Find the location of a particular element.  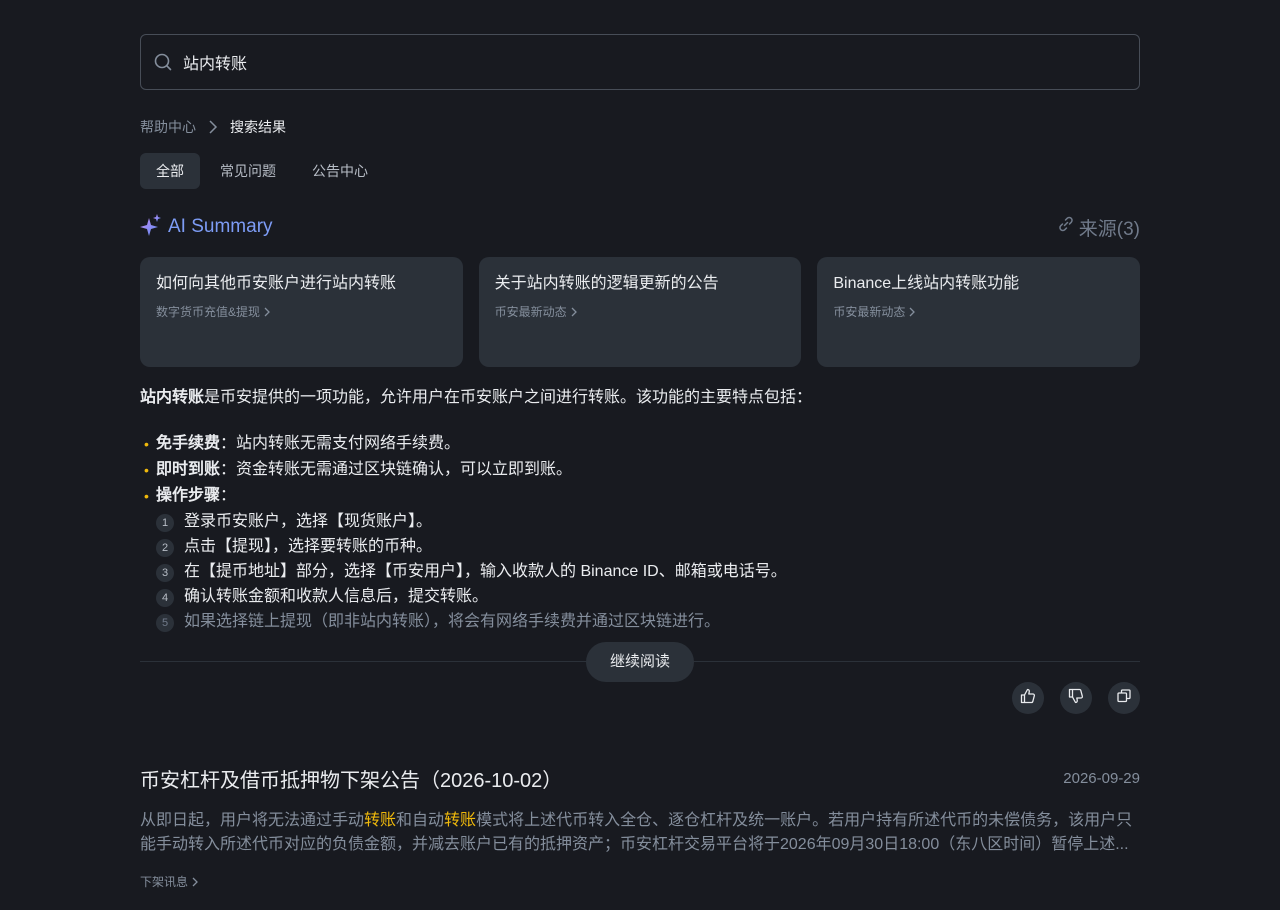

result-date: 2026-09-29 is located at coordinates (1101, 778).